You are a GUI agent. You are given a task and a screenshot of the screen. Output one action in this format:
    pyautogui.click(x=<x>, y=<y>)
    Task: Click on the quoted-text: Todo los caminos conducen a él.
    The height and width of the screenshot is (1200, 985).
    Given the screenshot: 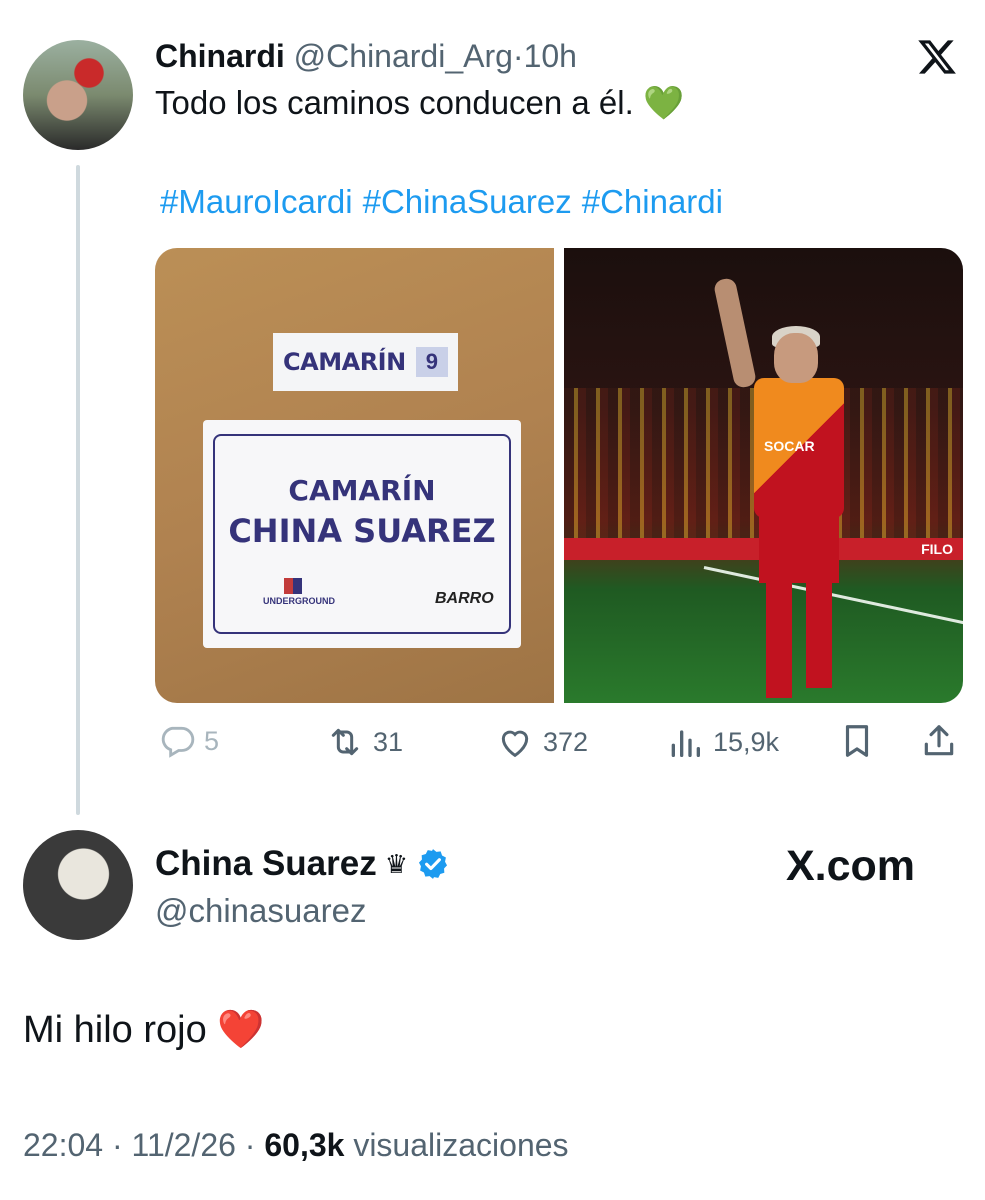 What is the action you would take?
    pyautogui.click(x=394, y=102)
    